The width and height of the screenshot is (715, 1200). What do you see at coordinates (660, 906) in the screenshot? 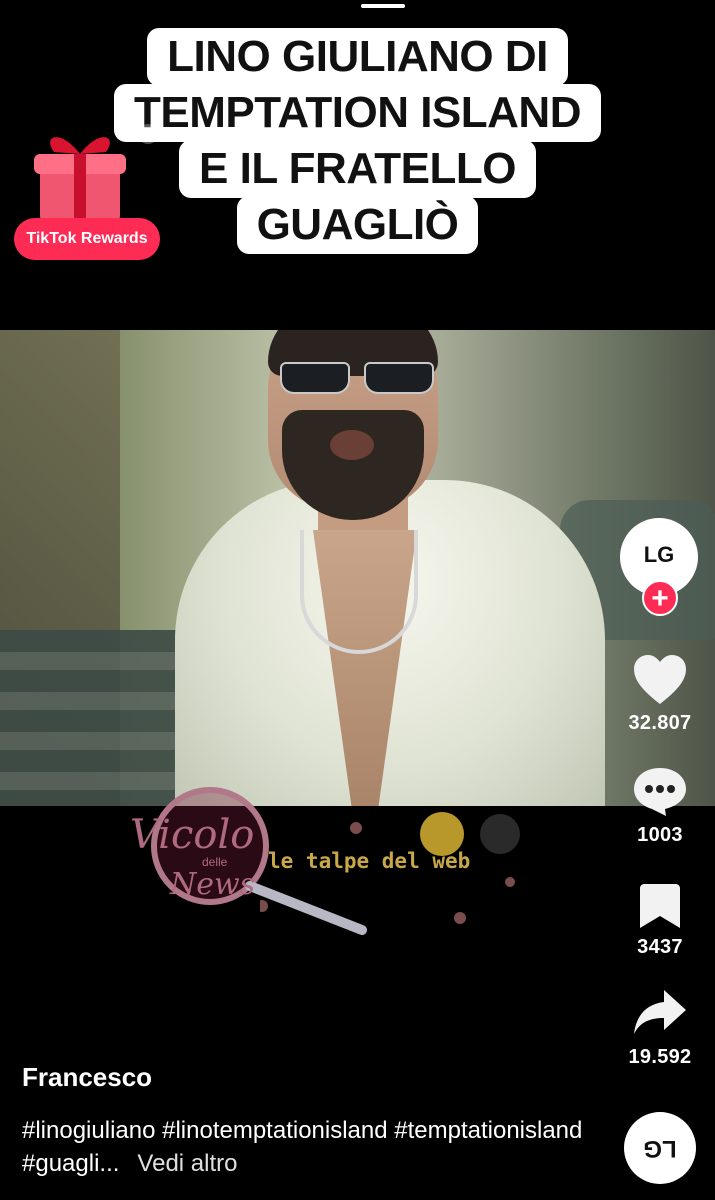
I see `bookmark-icon` at bounding box center [660, 906].